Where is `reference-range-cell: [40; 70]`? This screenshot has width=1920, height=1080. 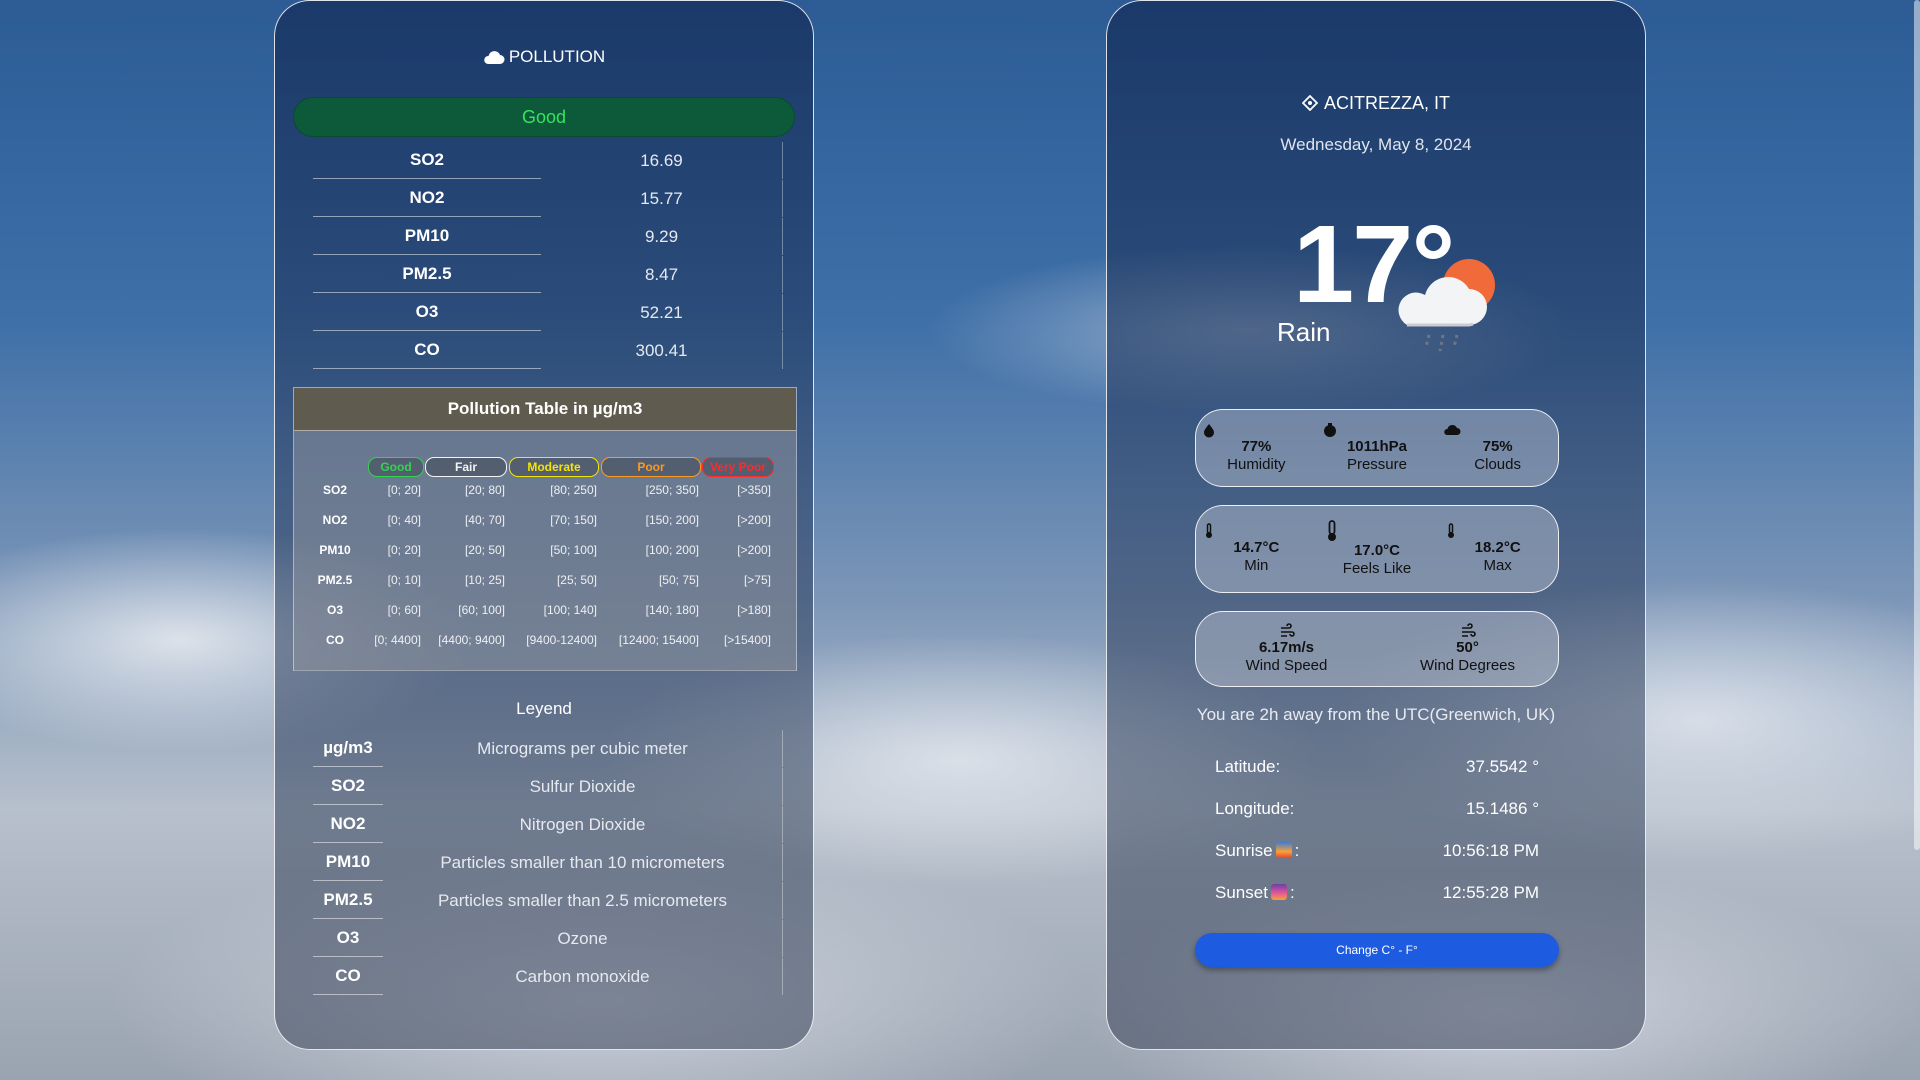
reference-range-cell: [40; 70] is located at coordinates (484, 520).